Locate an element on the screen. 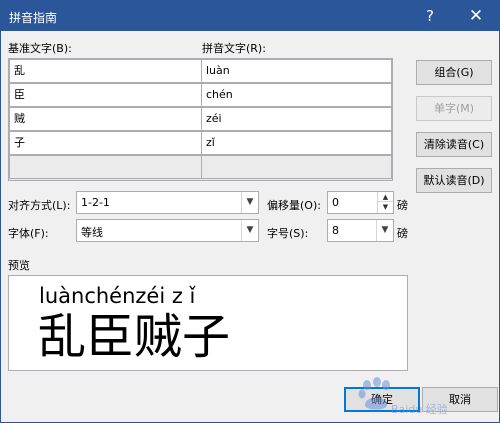 This screenshot has height=423, width=500. alignment-label: 对齐方式(L): is located at coordinates (39, 205).